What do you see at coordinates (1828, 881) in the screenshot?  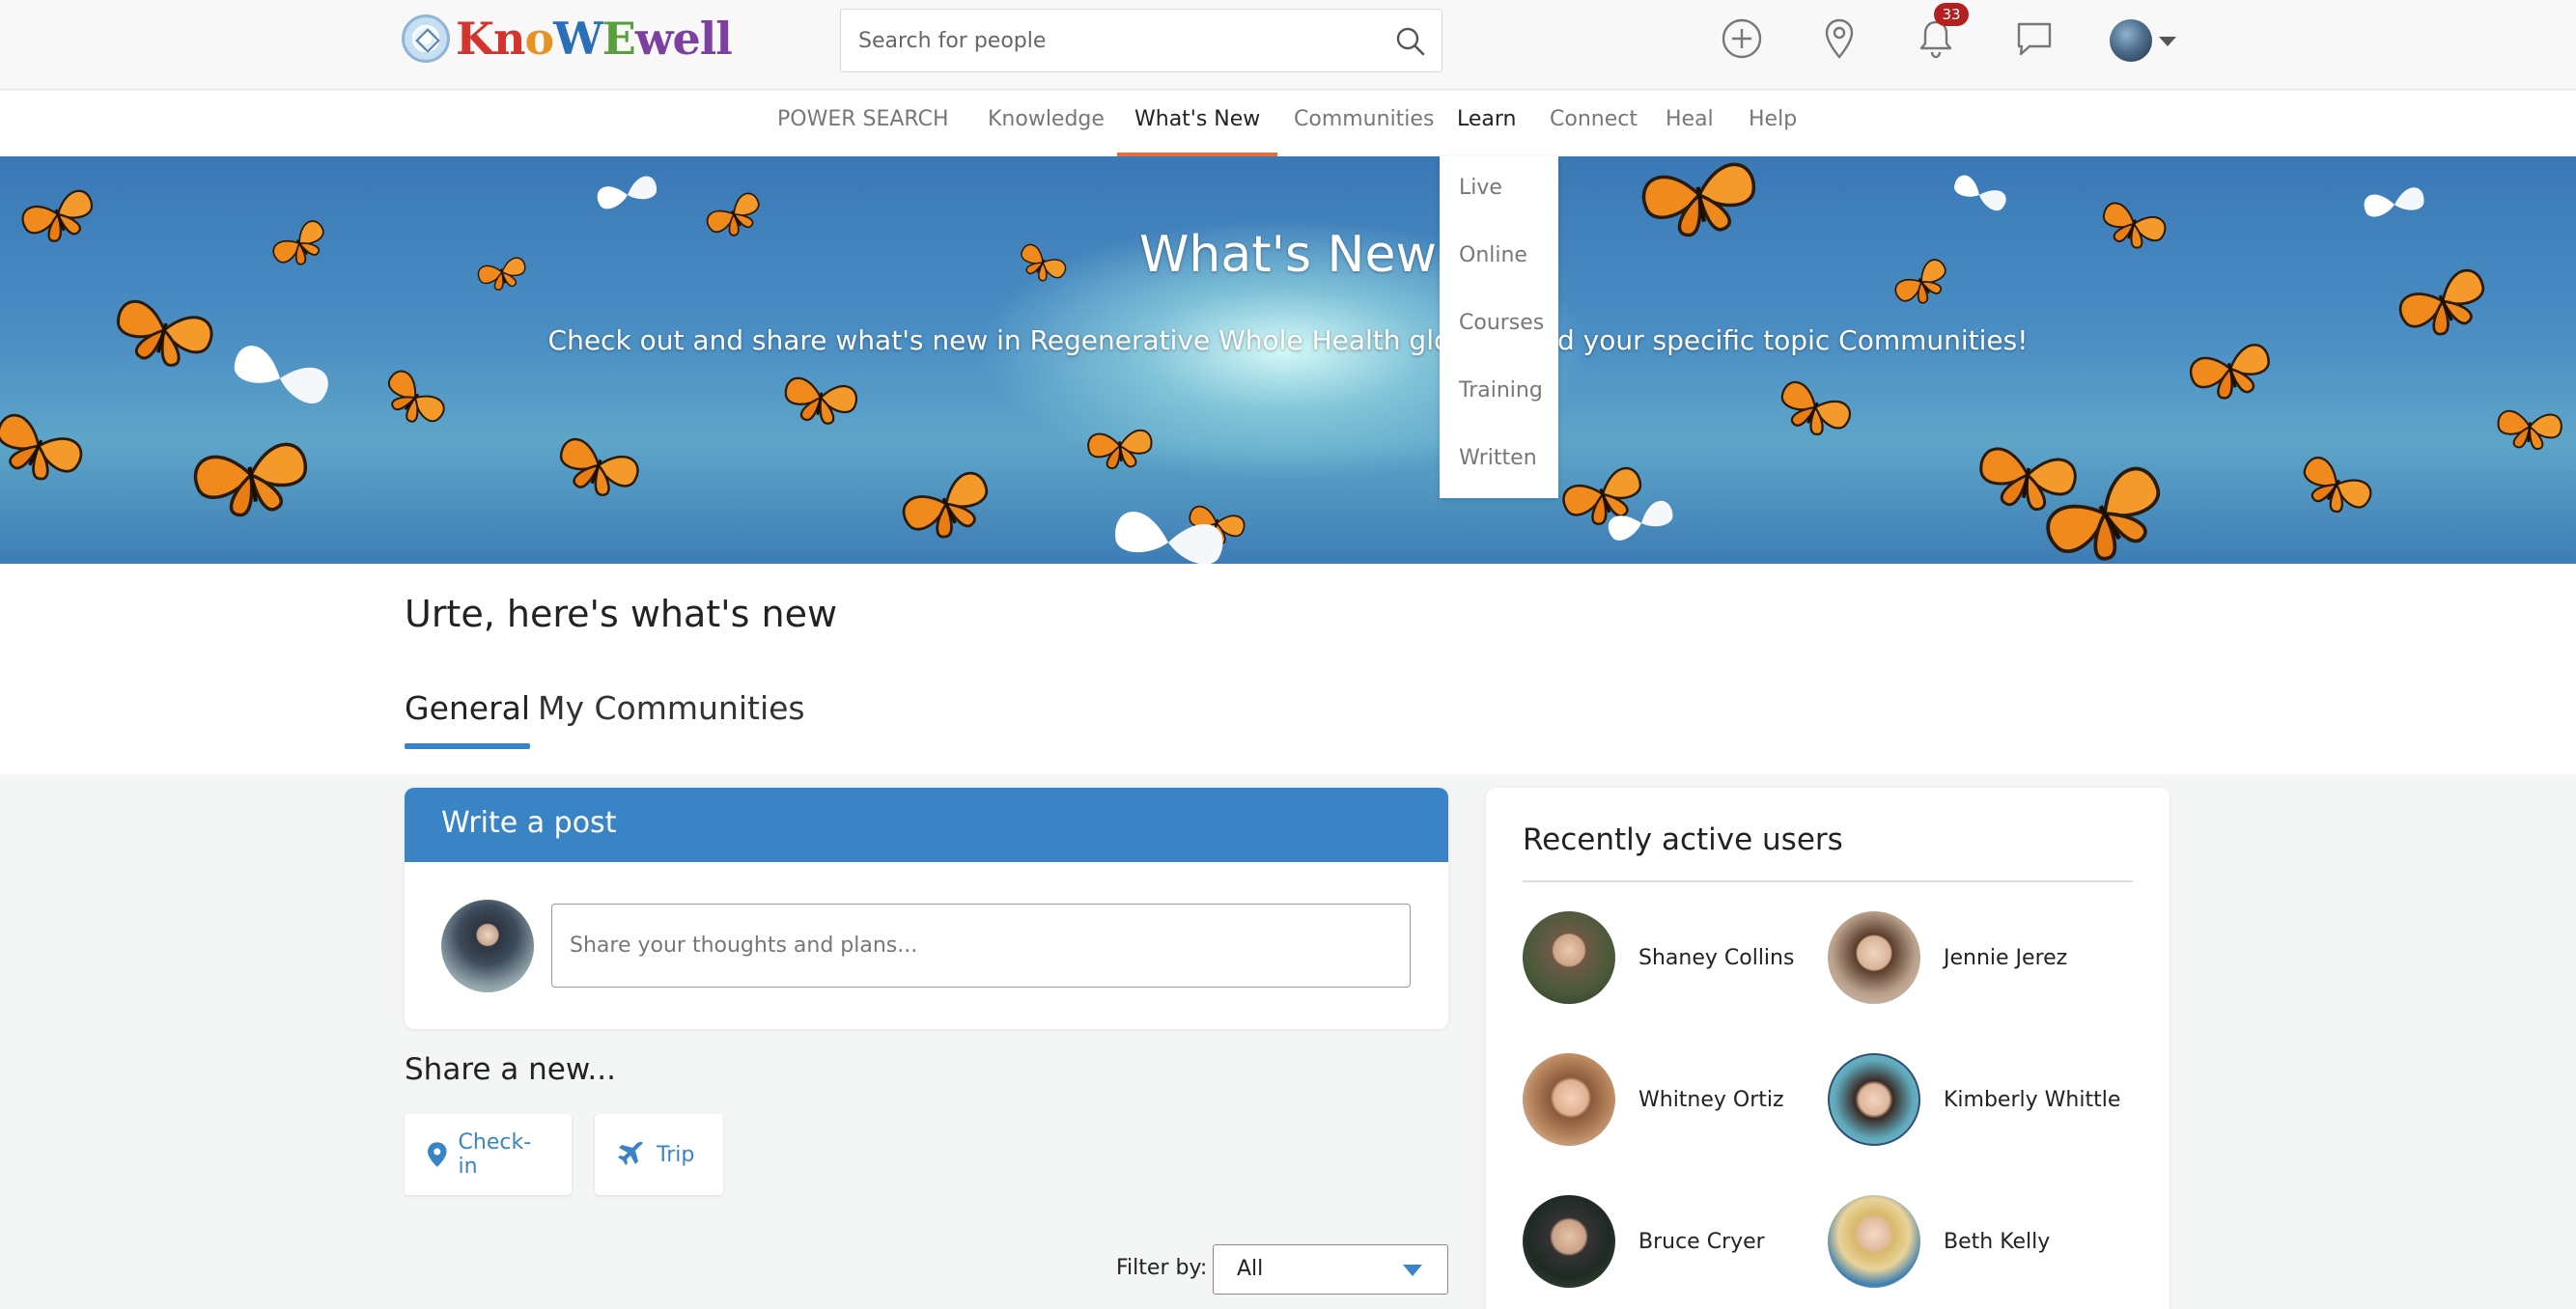 I see `divider` at bounding box center [1828, 881].